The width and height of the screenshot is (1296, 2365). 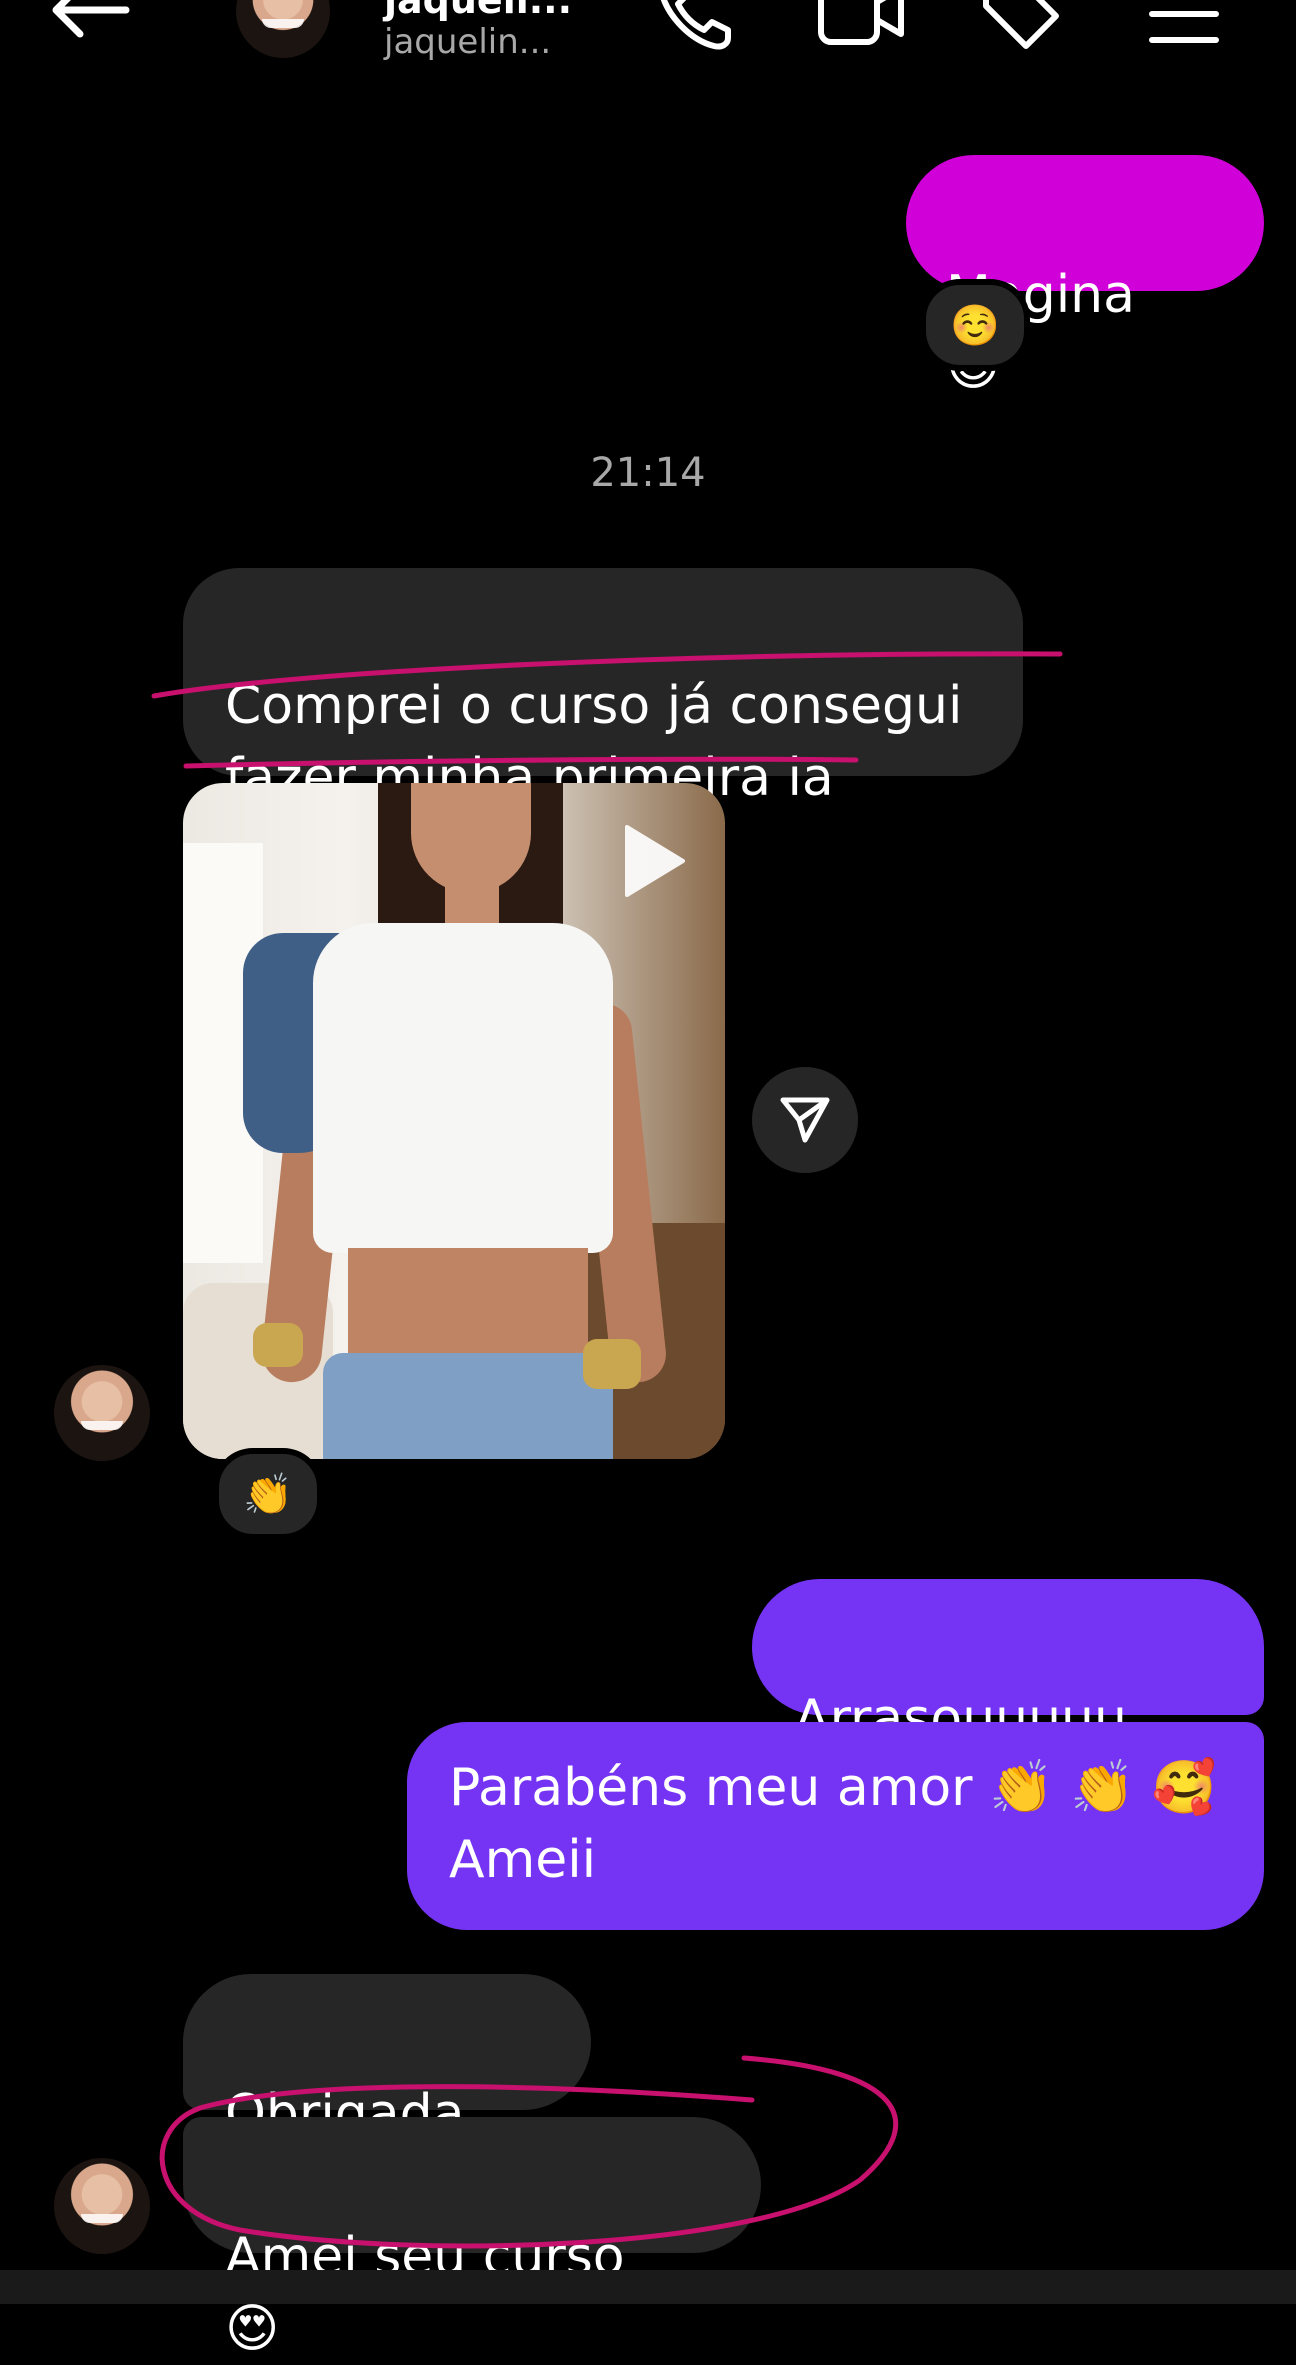 I want to click on tag-icon, so click(x=1021, y=26).